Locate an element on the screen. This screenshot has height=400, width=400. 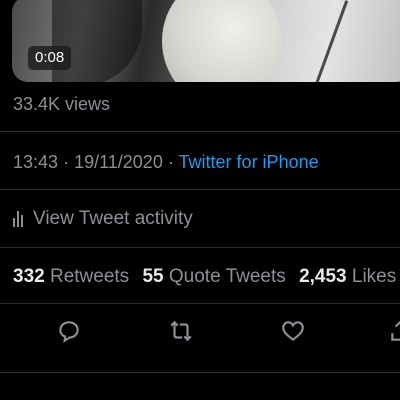
retweets-stat: 332 Retweets is located at coordinates (77, 276).